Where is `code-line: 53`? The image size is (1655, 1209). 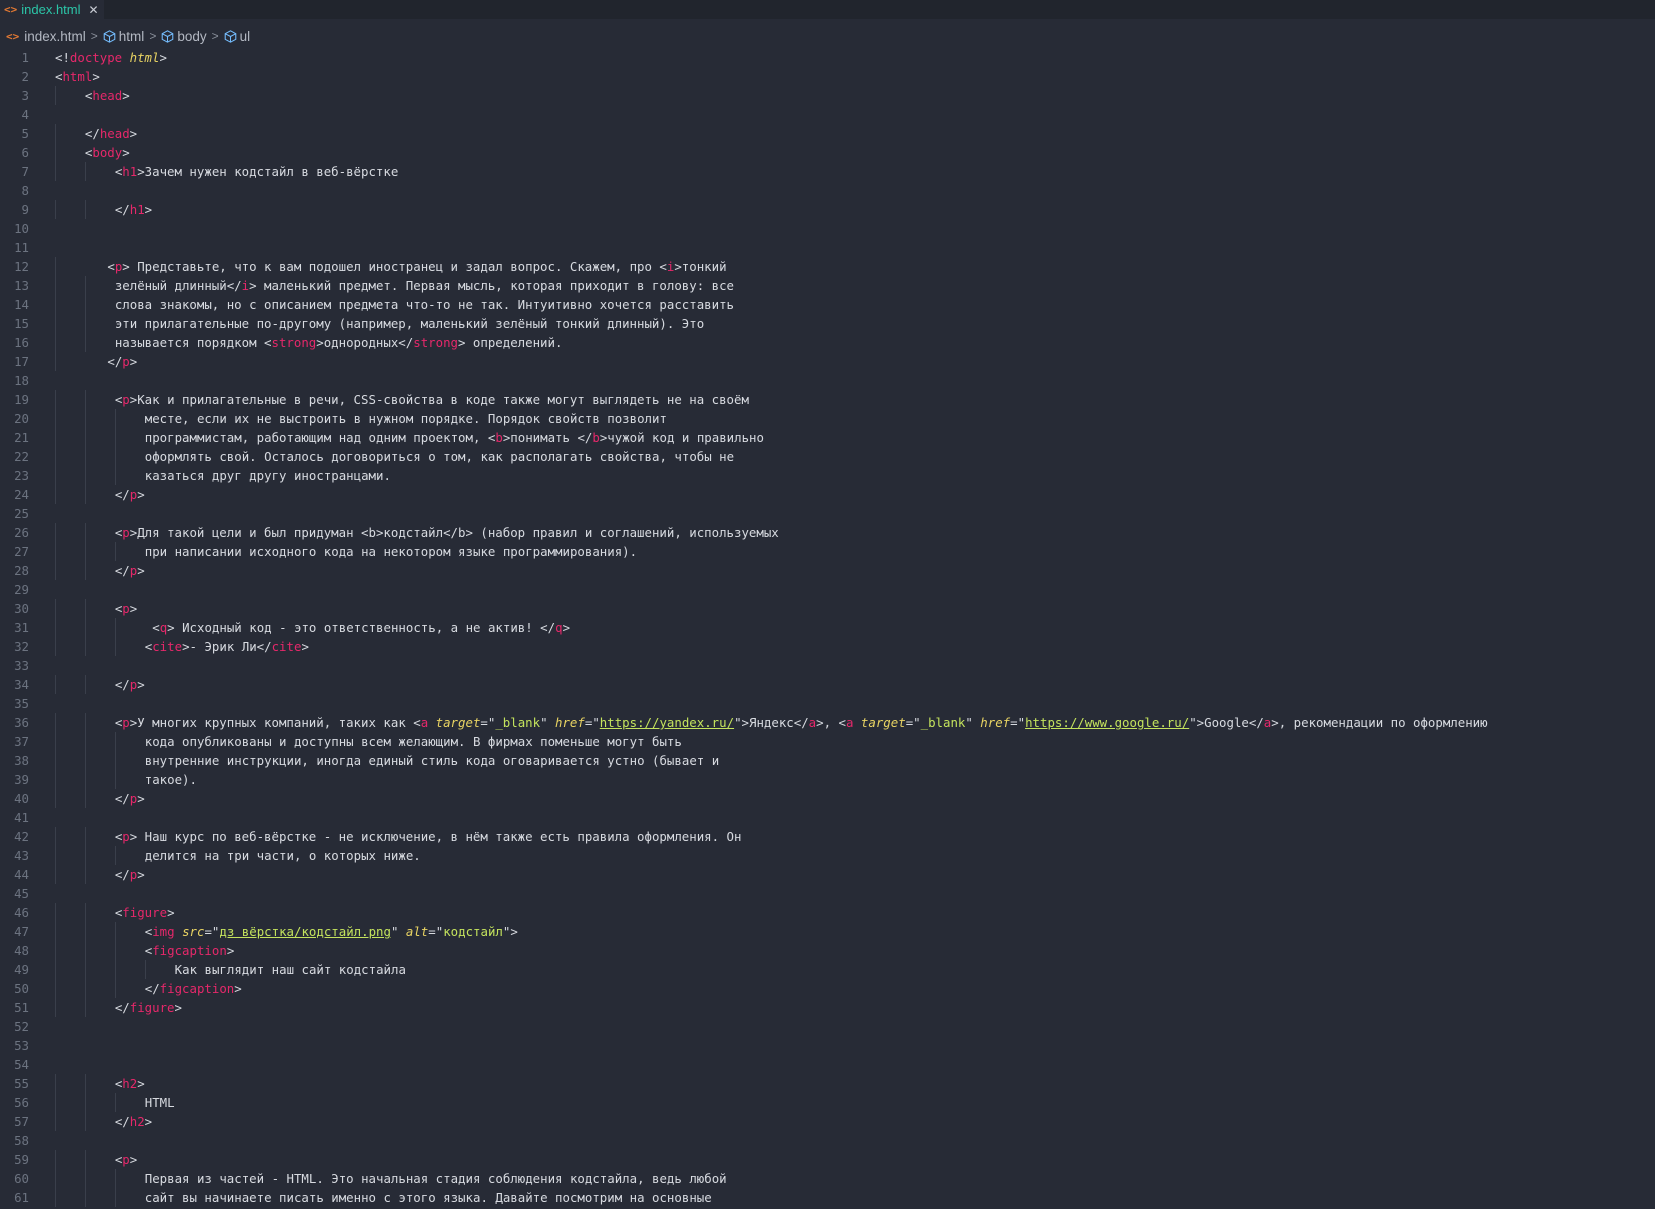
code-line: 53 is located at coordinates (827, 1045).